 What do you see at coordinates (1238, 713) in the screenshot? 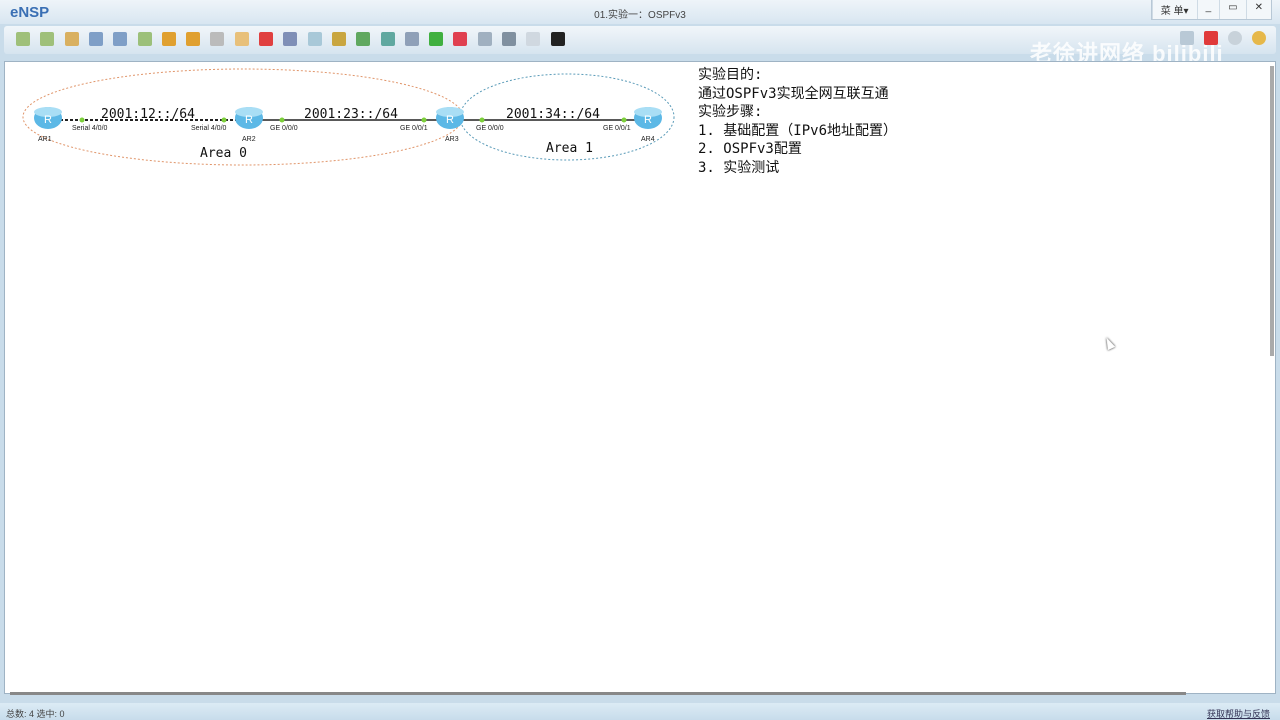
I see `help-feedback-link: 获取帮助与反馈` at bounding box center [1238, 713].